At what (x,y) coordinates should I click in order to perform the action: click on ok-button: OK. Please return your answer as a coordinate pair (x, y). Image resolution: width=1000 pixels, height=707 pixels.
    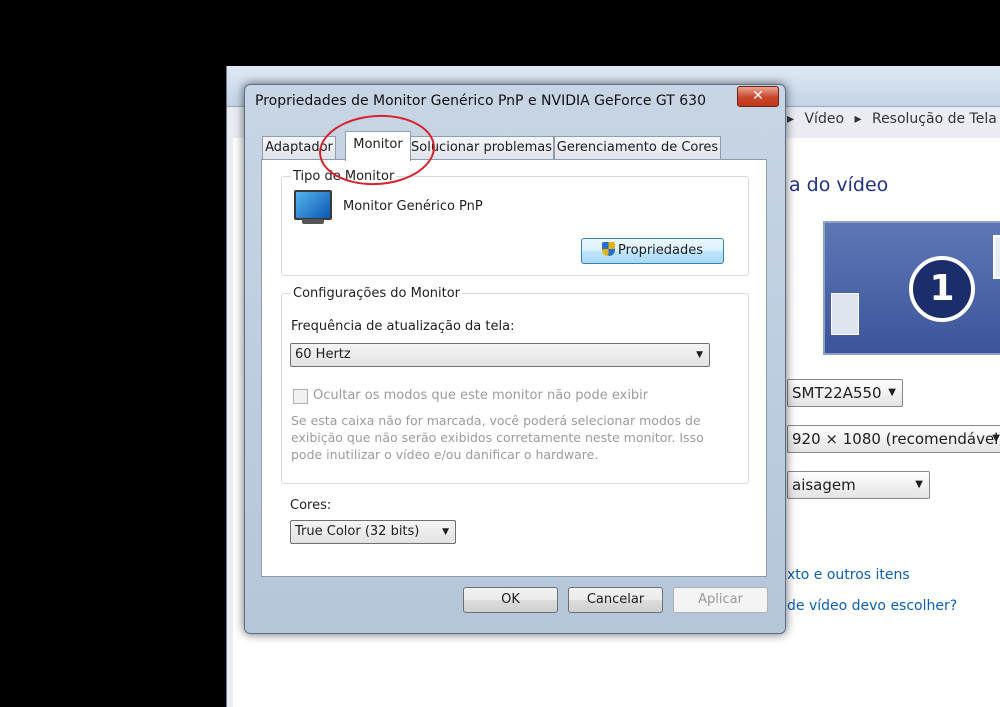
    Looking at the image, I should click on (510, 600).